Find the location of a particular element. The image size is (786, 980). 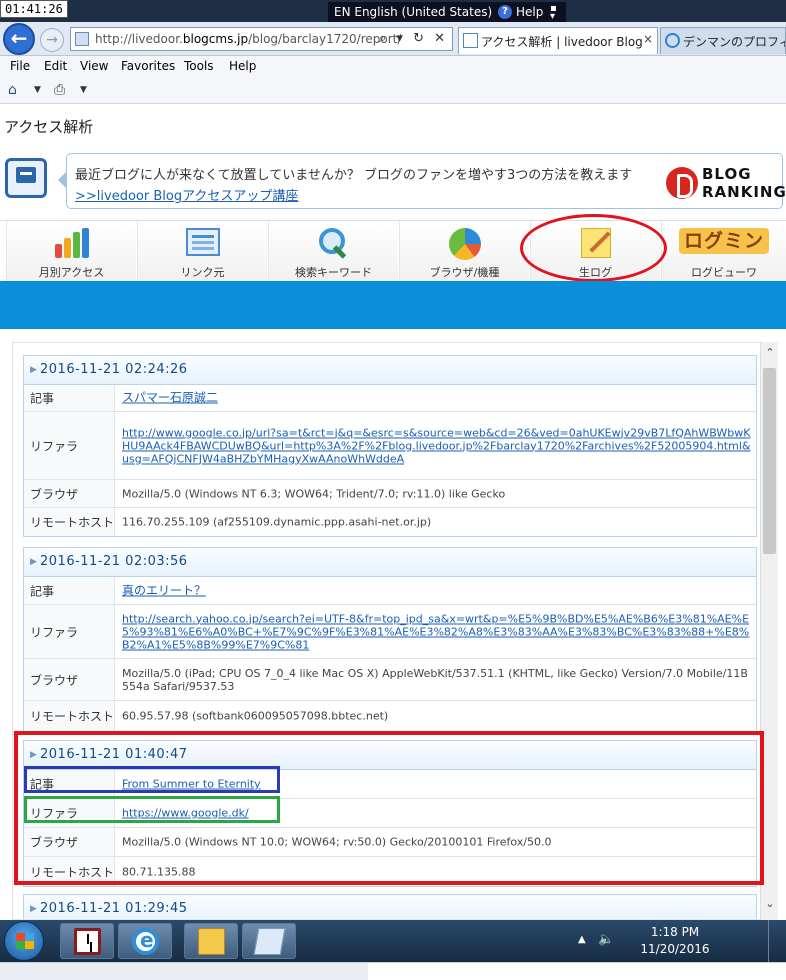

article-link: 真のエリート？ is located at coordinates (438, 590).